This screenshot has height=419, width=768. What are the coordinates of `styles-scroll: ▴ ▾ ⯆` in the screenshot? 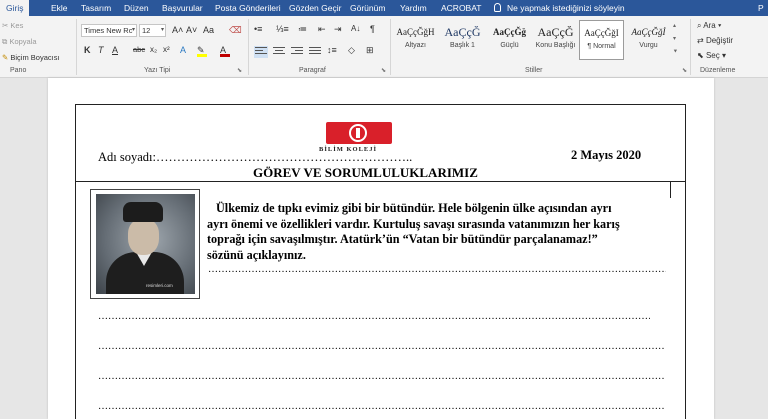 It's located at (675, 39).